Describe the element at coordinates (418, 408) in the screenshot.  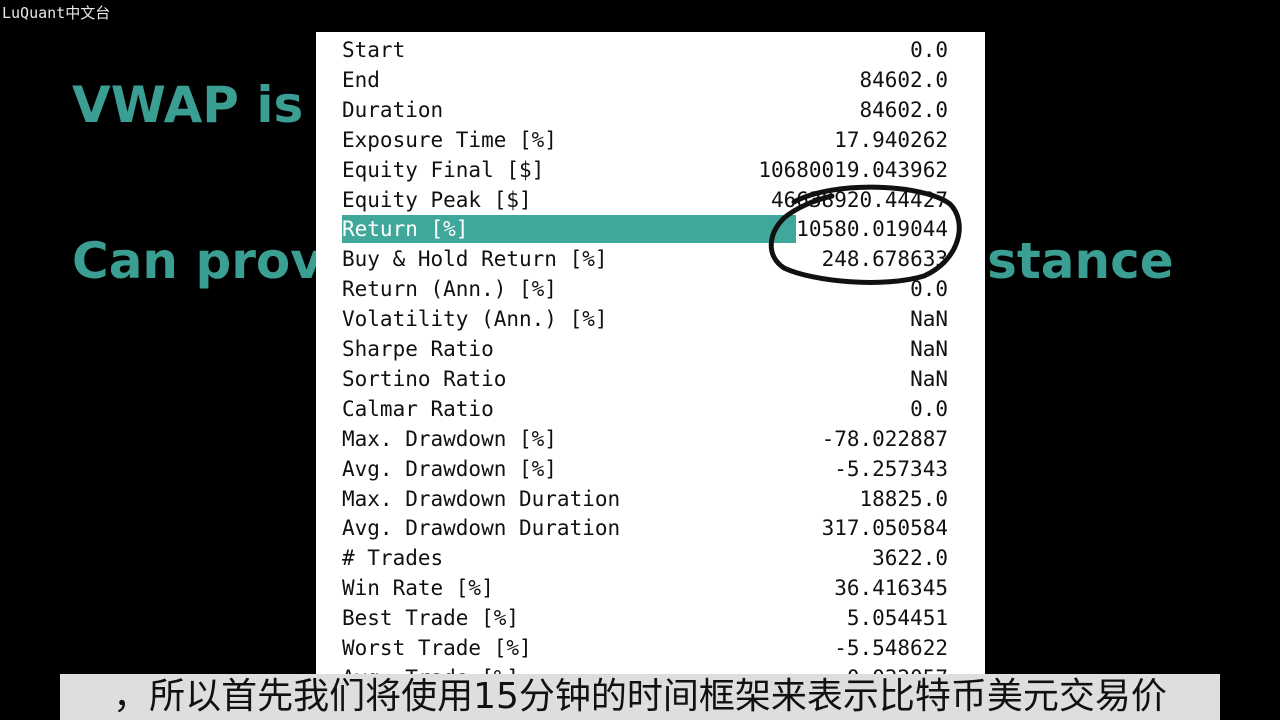
I see `stat-label: Calmar Ratio` at that location.